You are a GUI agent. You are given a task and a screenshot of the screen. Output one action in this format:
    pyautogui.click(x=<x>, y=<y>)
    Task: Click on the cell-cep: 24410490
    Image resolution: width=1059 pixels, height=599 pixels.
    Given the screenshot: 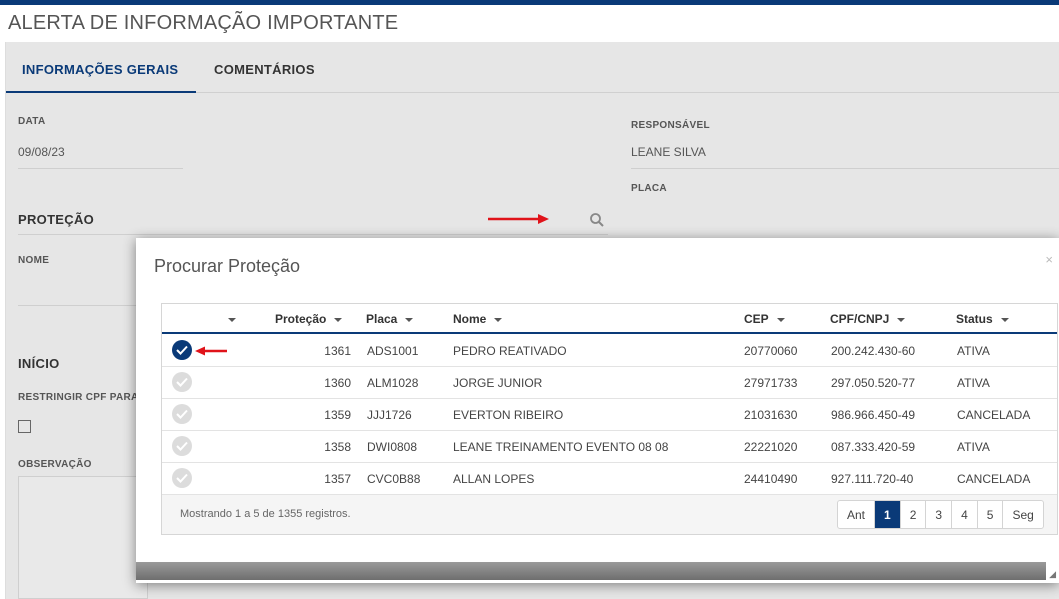 What is the action you would take?
    pyautogui.click(x=771, y=479)
    